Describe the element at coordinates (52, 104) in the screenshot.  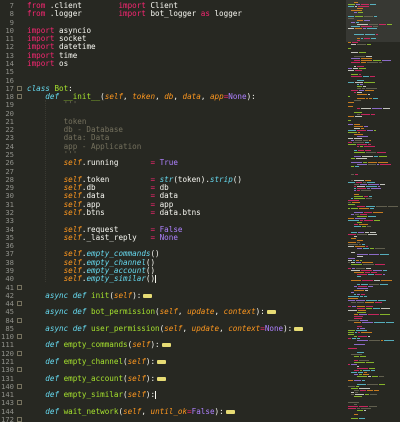
I see `code-line: '''` at that location.